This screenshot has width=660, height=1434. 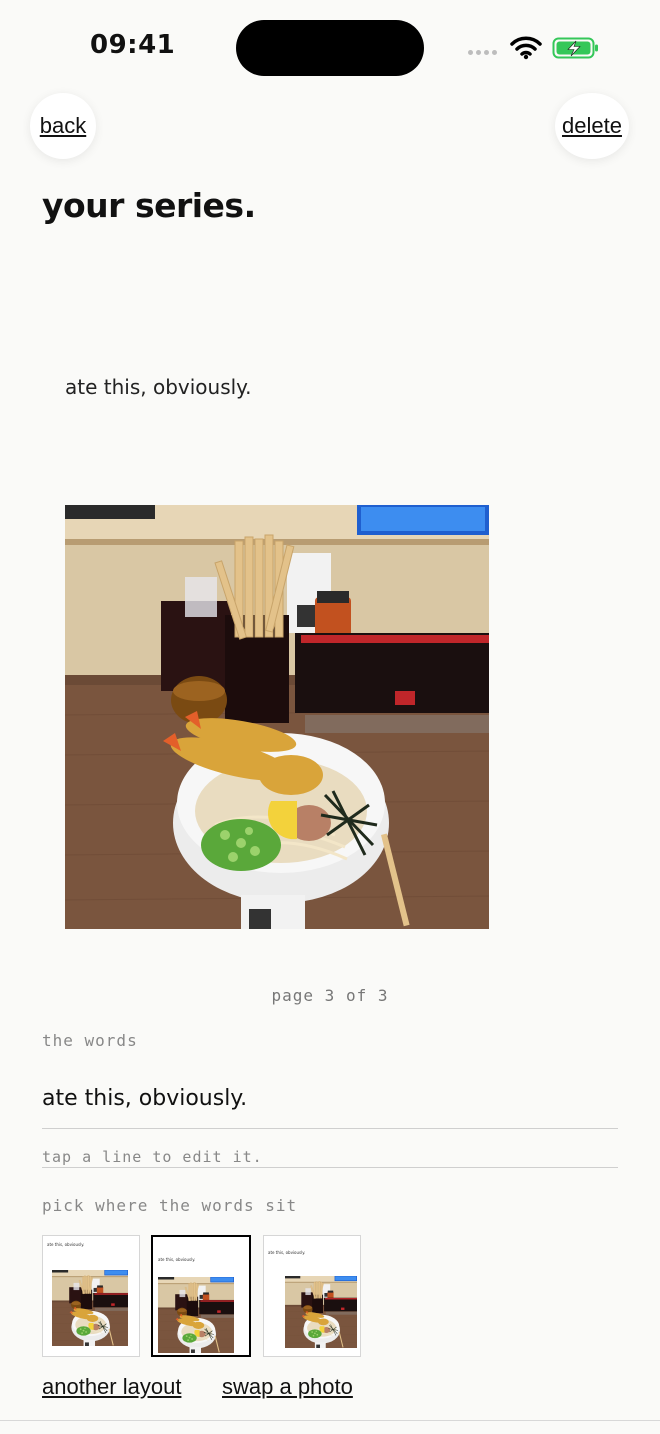 I want to click on another-layout-link: another layout, so click(x=111, y=1387).